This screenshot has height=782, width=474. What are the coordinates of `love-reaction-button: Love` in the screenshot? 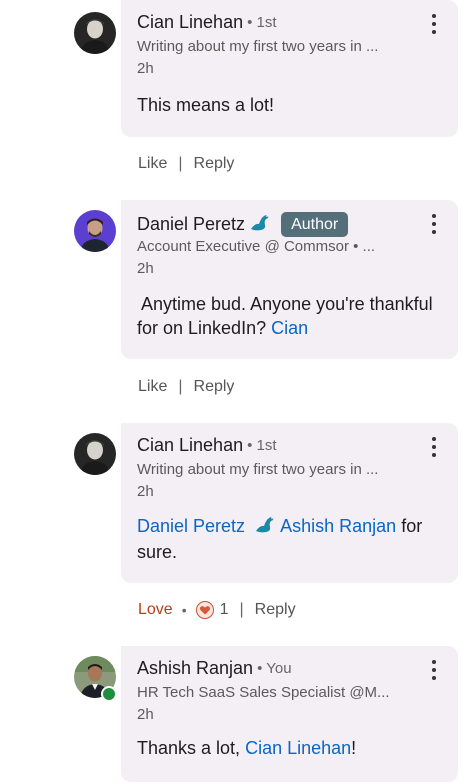 It's located at (155, 610).